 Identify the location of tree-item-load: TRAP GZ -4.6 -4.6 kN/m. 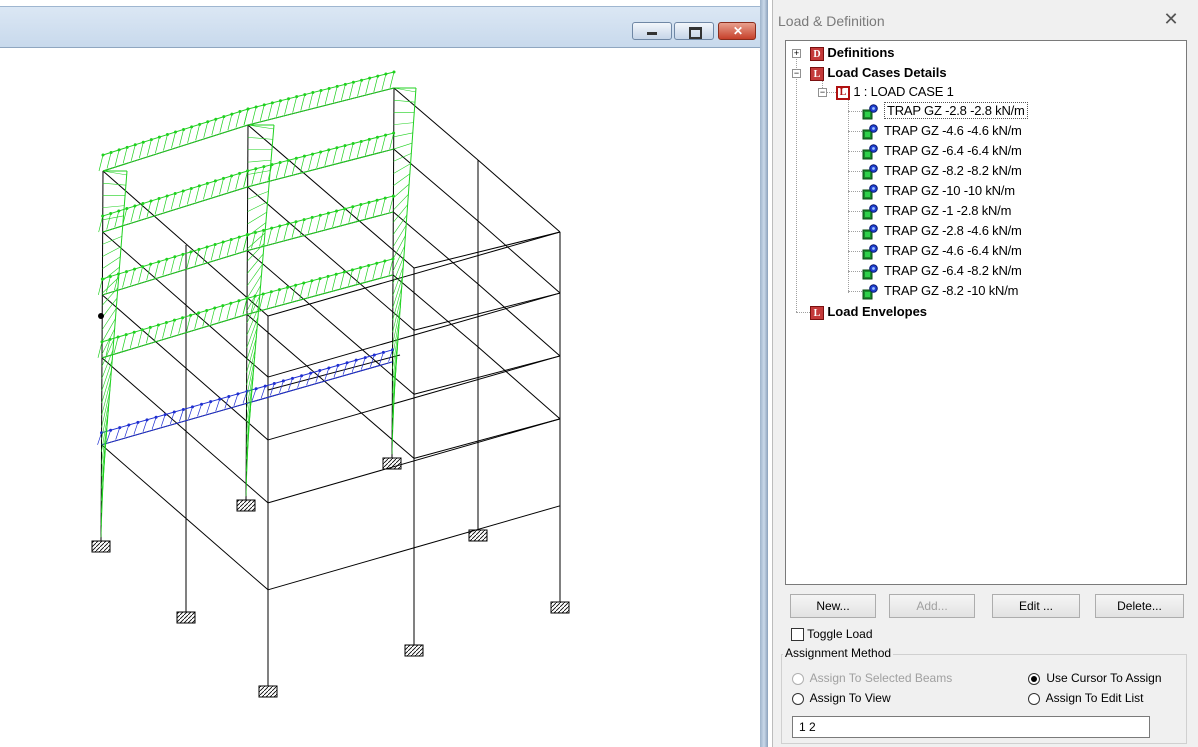
(942, 131).